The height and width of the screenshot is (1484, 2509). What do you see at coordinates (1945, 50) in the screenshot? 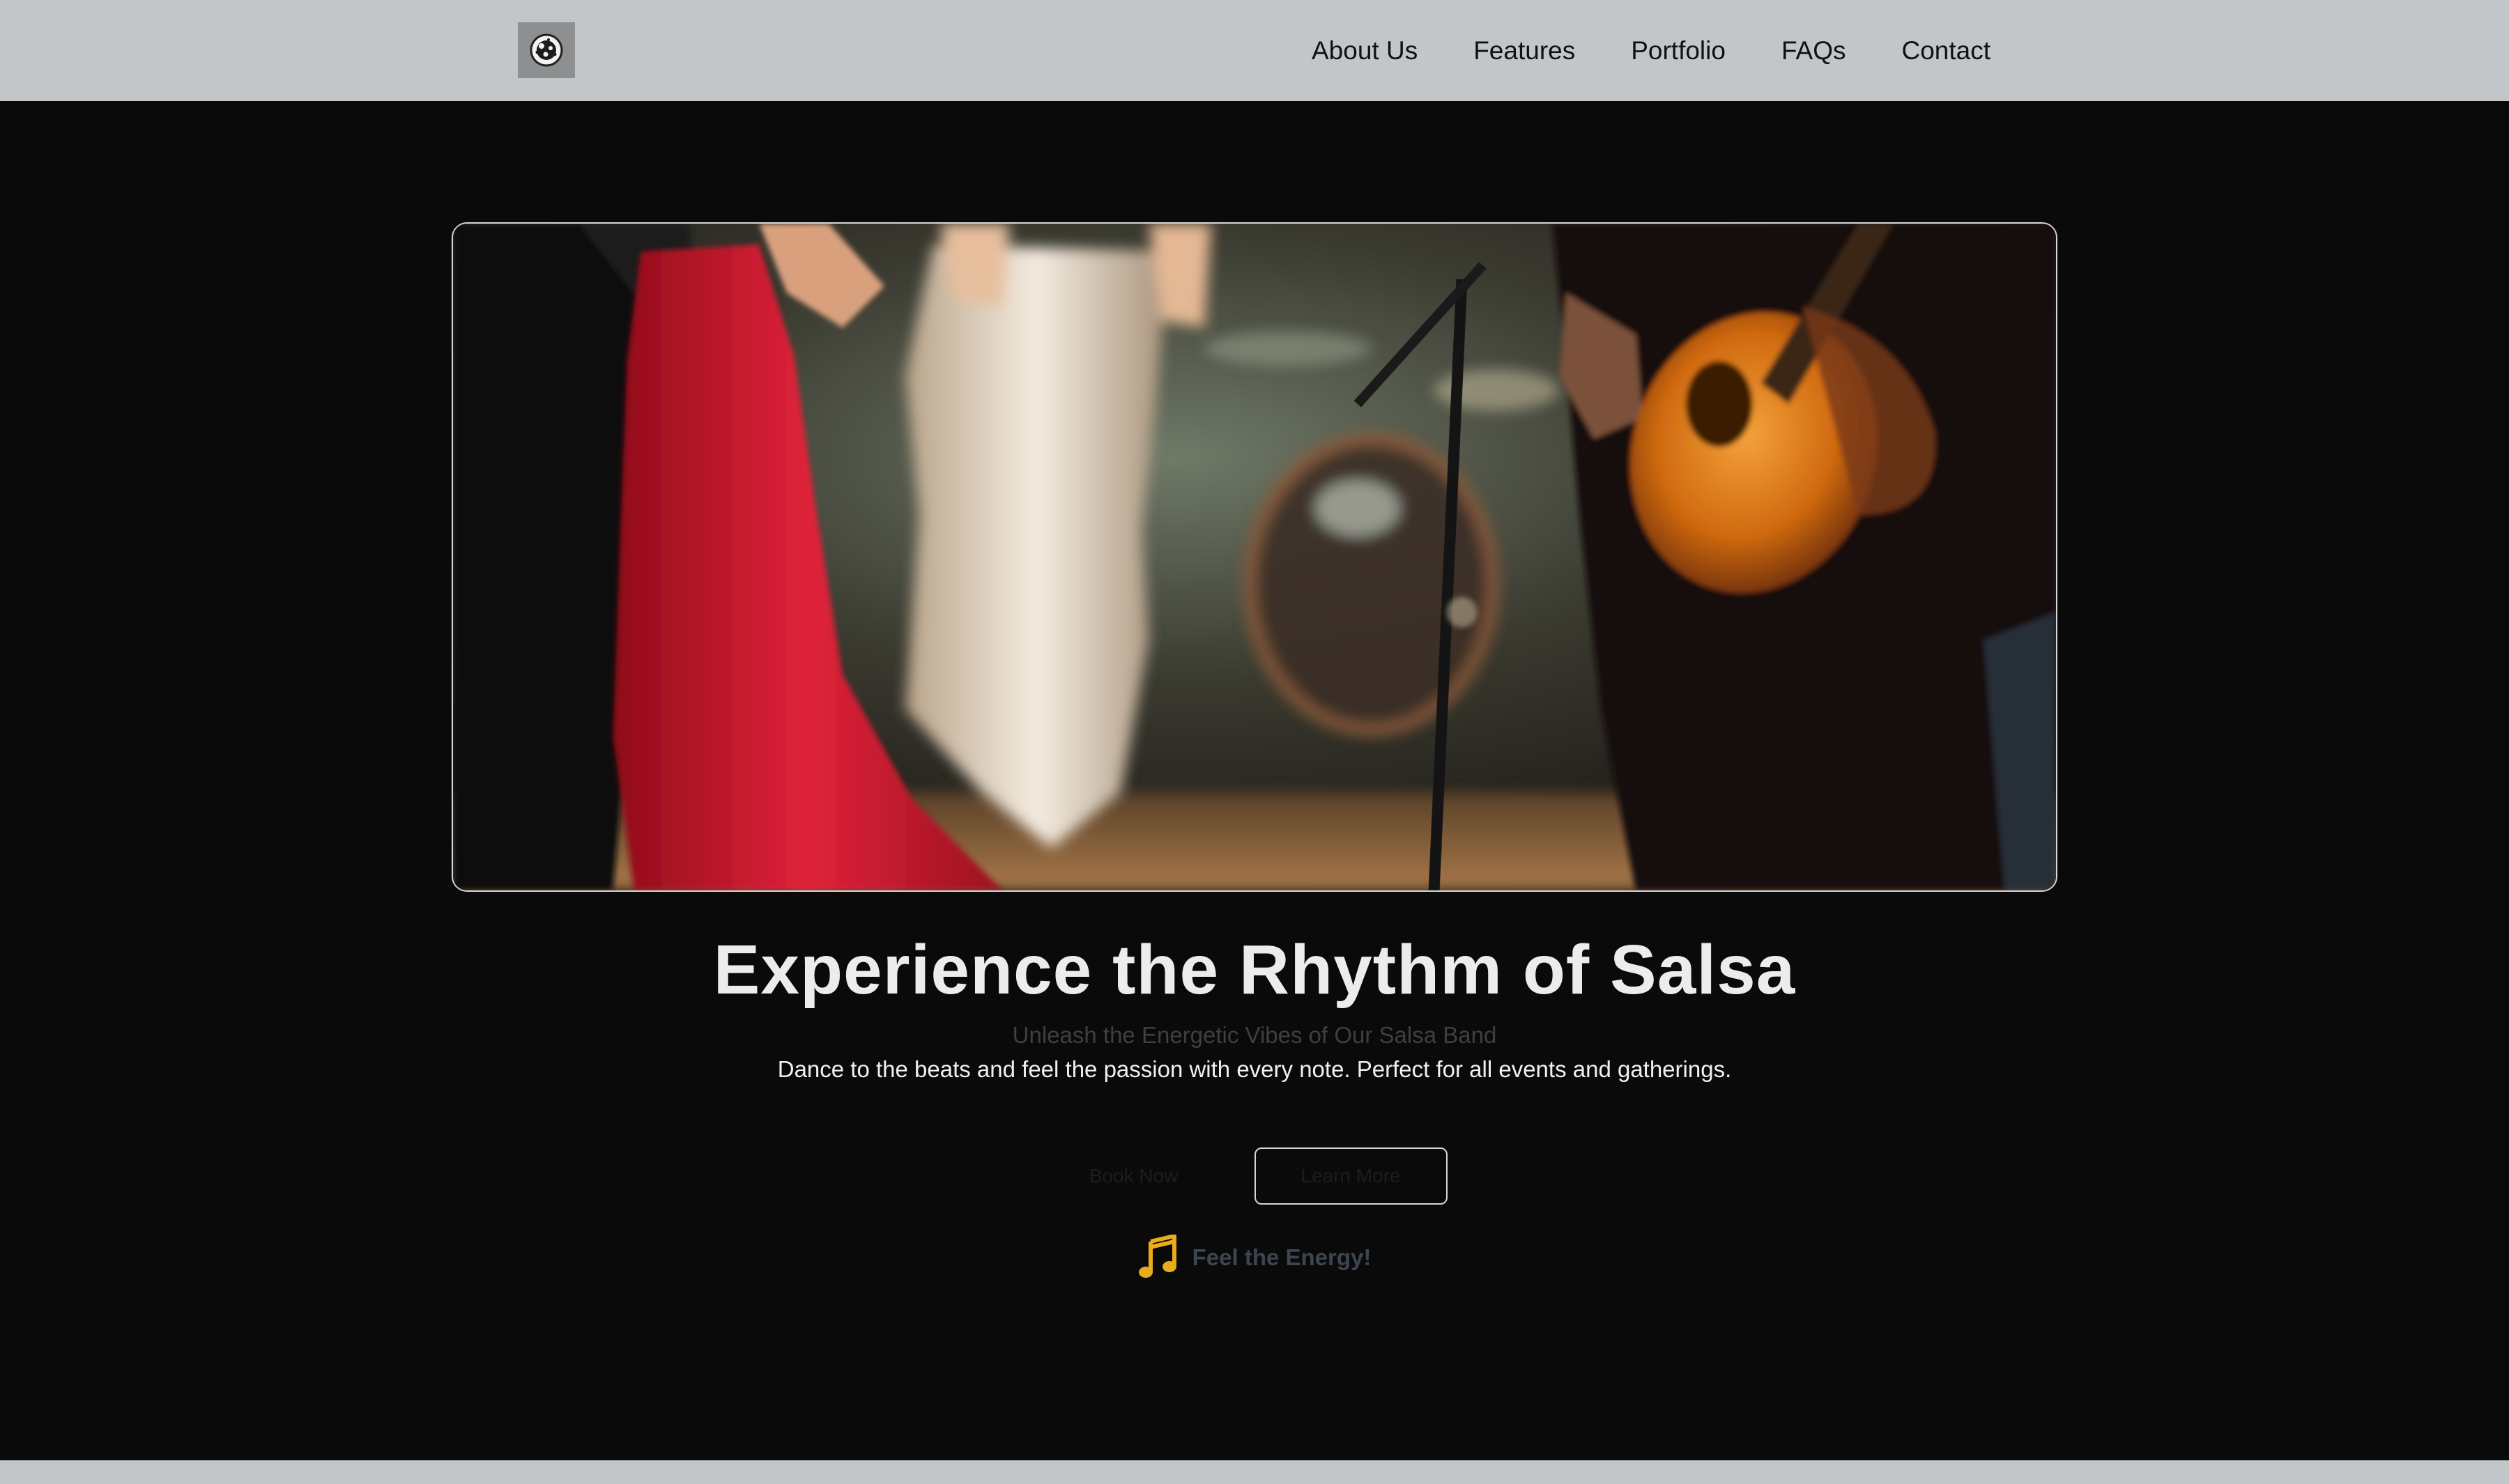
I see `nav-link-contact: Contact` at bounding box center [1945, 50].